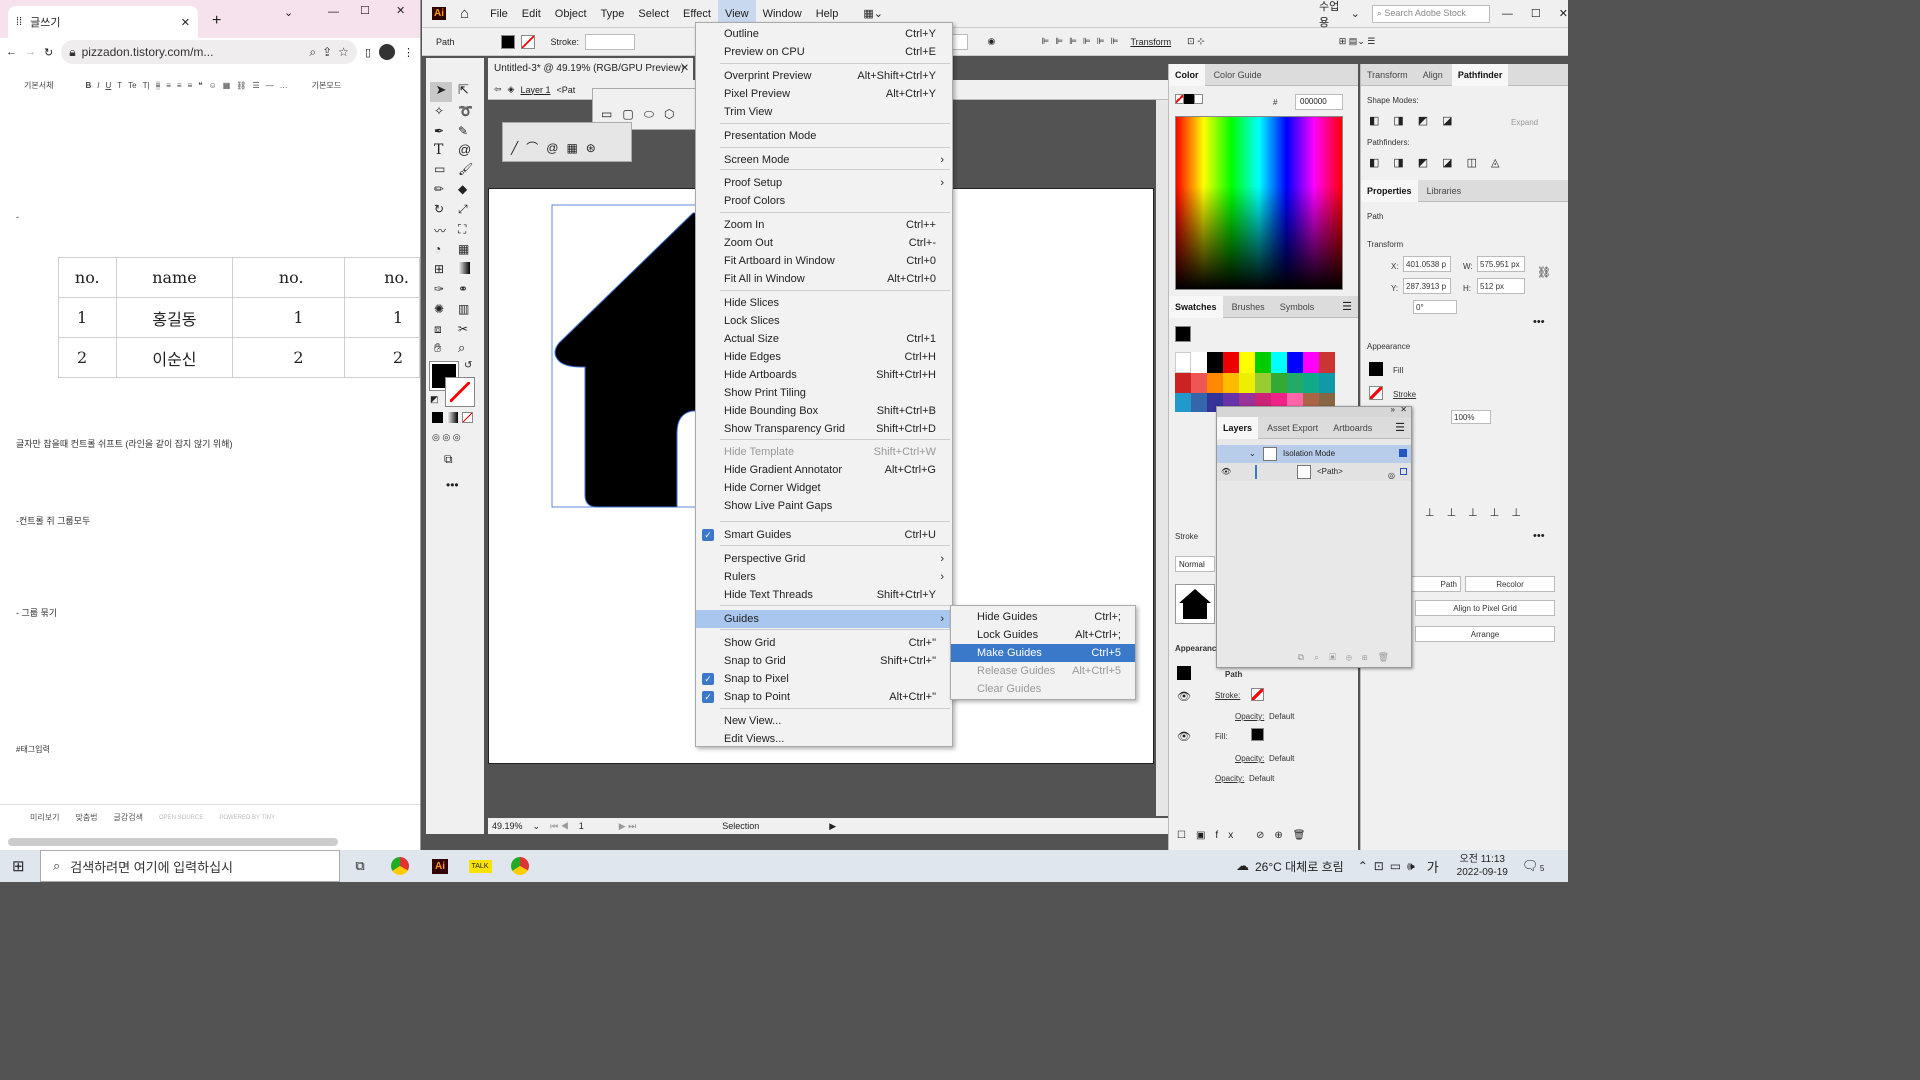 This screenshot has width=1920, height=1080. I want to click on rectangle-icon: ▭, so click(439, 169).